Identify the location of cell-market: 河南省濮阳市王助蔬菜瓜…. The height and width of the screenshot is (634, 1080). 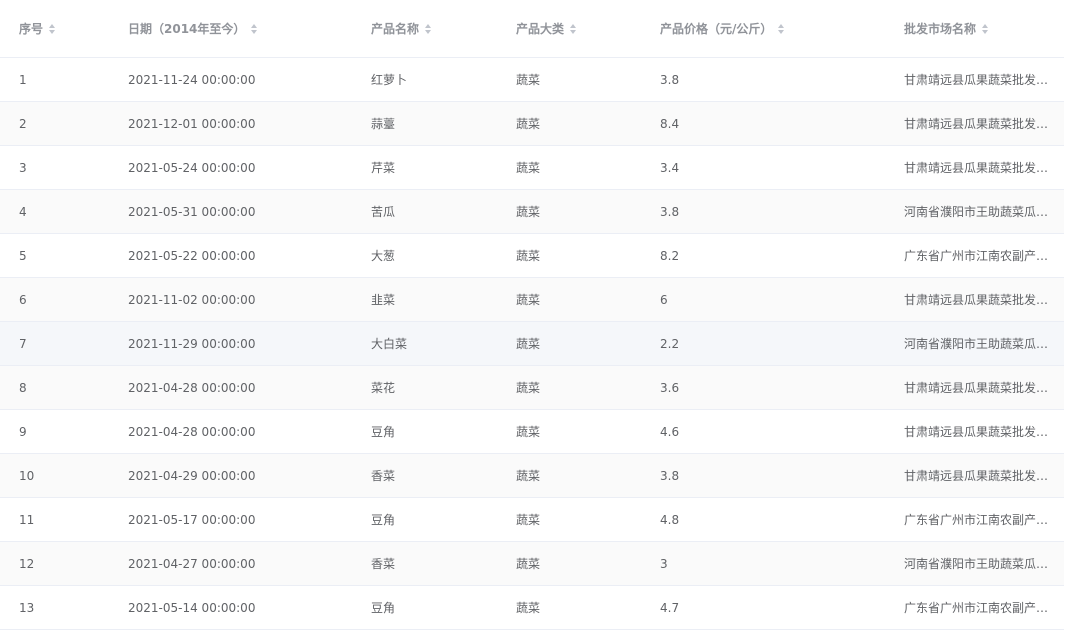
(982, 343).